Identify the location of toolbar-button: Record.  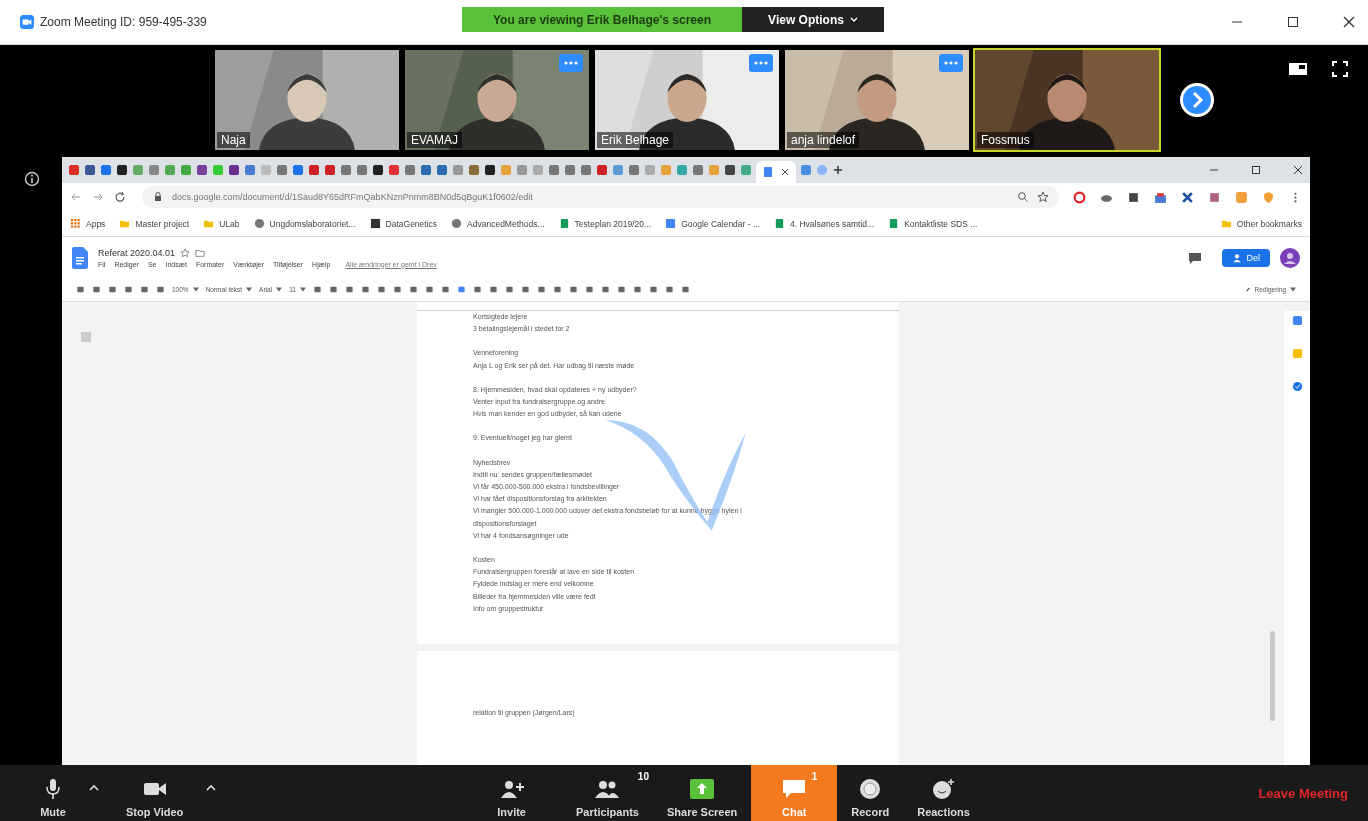
(870, 793).